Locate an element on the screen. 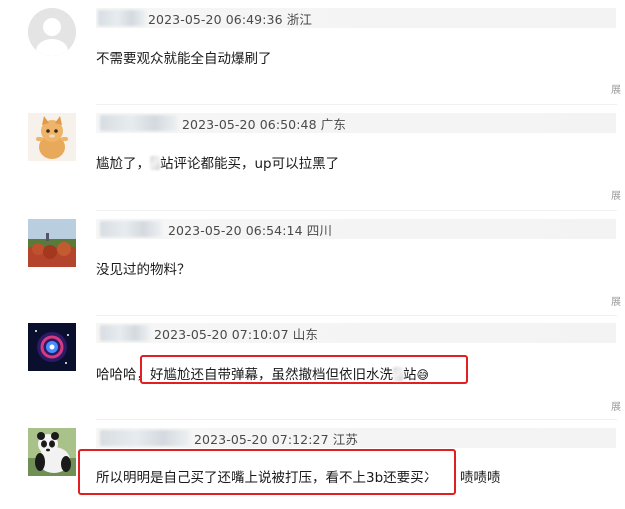 Image resolution: width=625 pixels, height=509 pixels. comment-timestamp-location: 2023-05-20 06:49:36 浙江 is located at coordinates (230, 19).